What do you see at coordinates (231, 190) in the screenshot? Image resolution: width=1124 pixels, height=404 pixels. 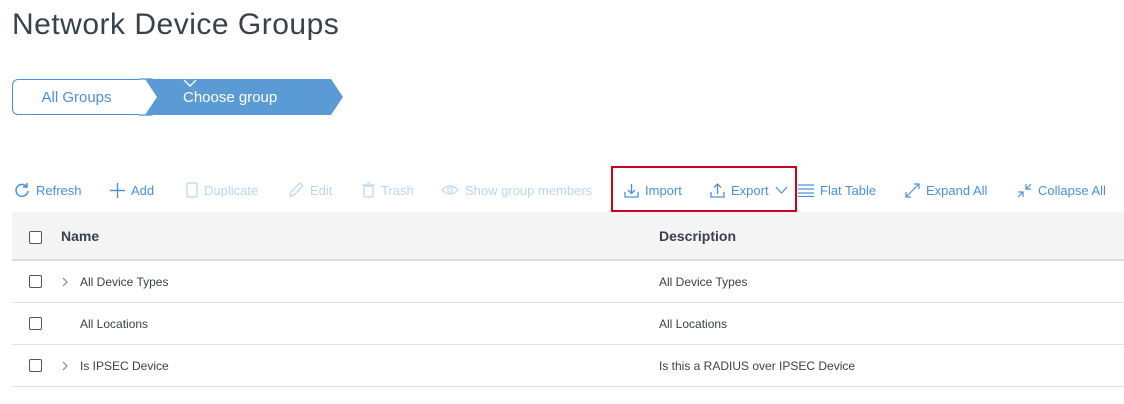 I see `duplicate-label: Duplicate` at bounding box center [231, 190].